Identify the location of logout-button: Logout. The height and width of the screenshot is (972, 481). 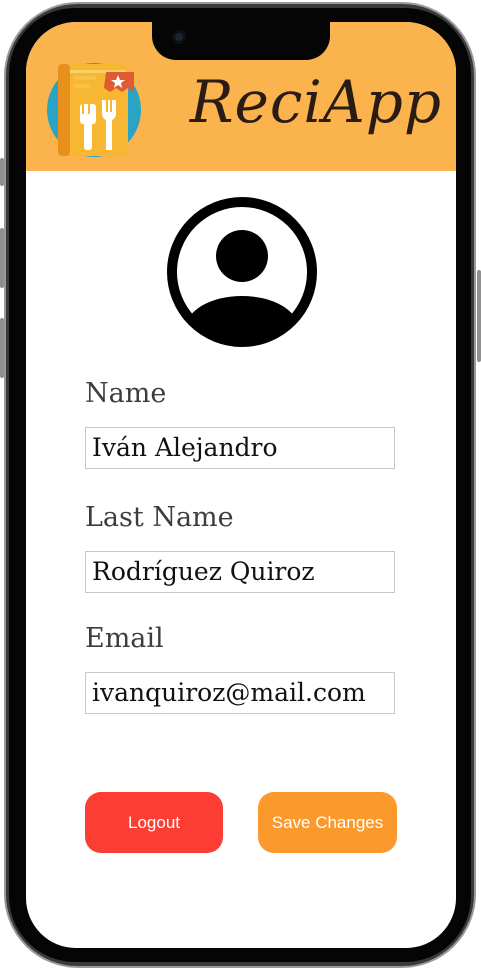
(154, 822).